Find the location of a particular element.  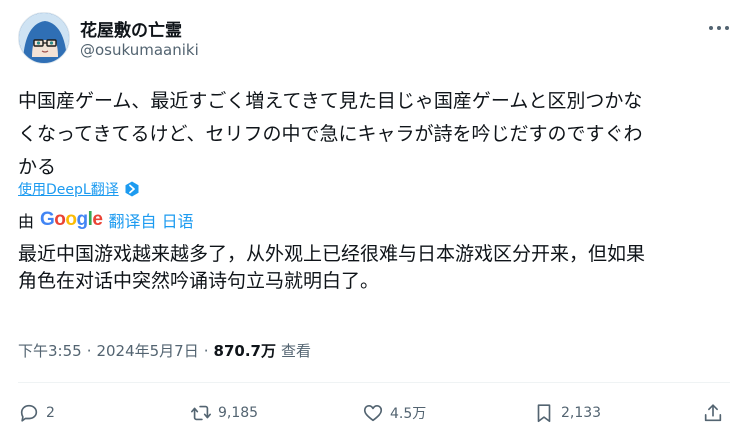

translated-text-line: 角色在对话中突然吟诵诗句立马就明白了。 is located at coordinates (199, 281).